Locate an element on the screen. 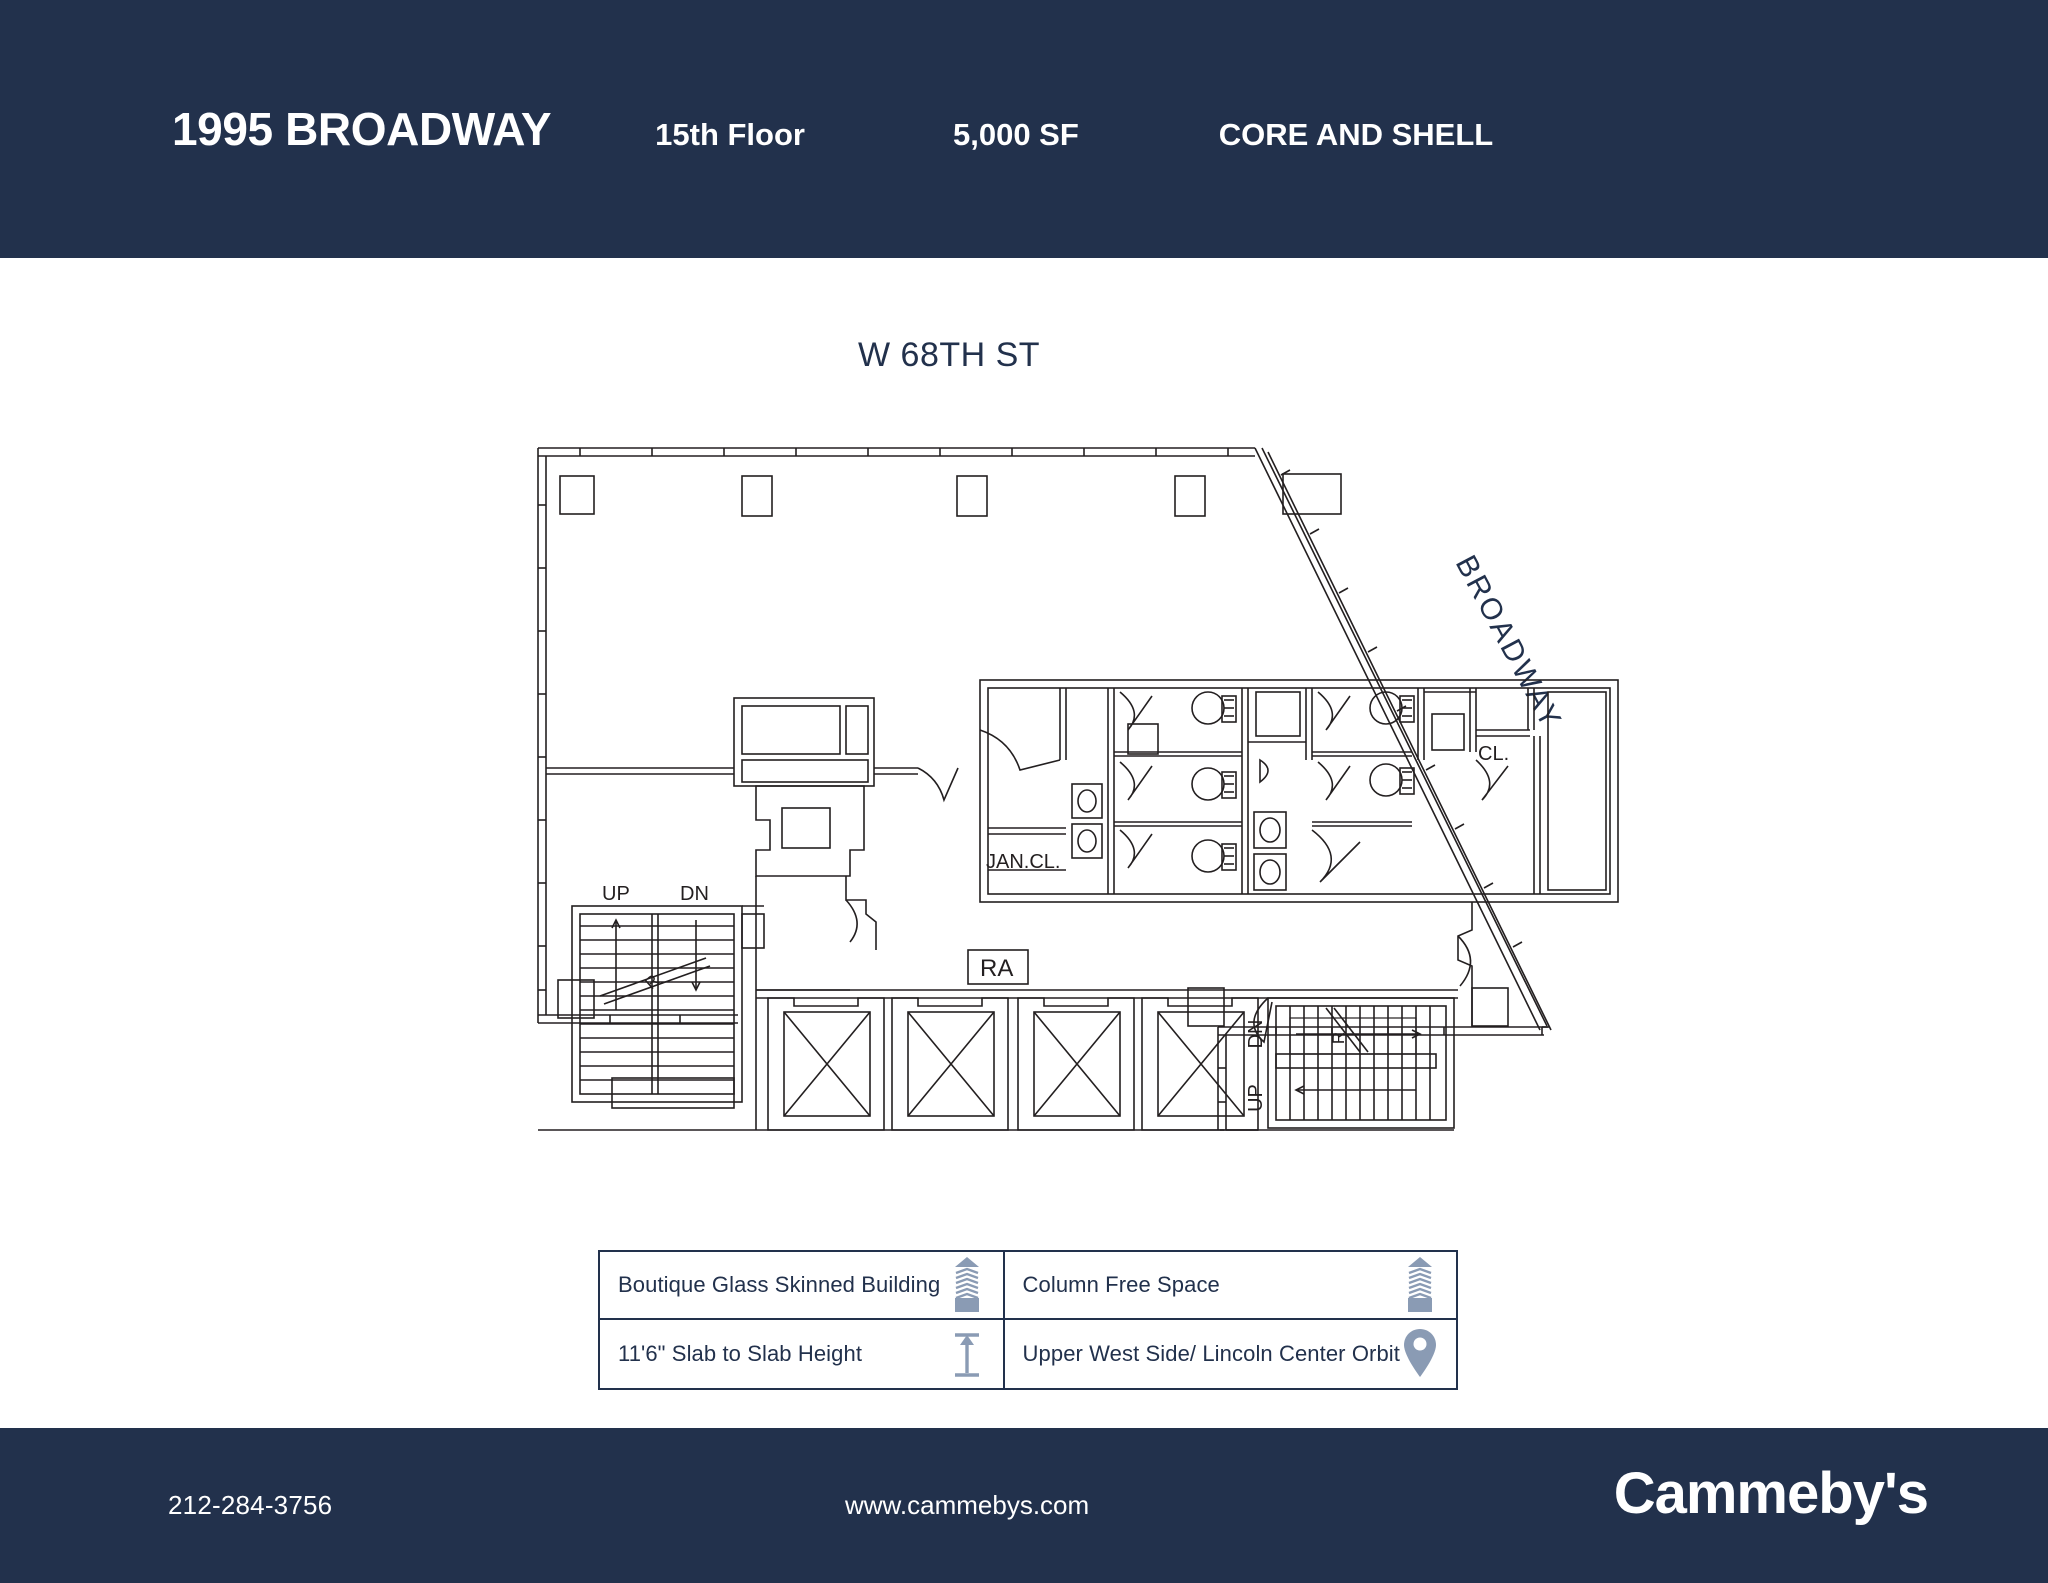 The height and width of the screenshot is (1583, 2048). legend-item-0: Boutique Glass Skinned Building is located at coordinates (802, 1286).